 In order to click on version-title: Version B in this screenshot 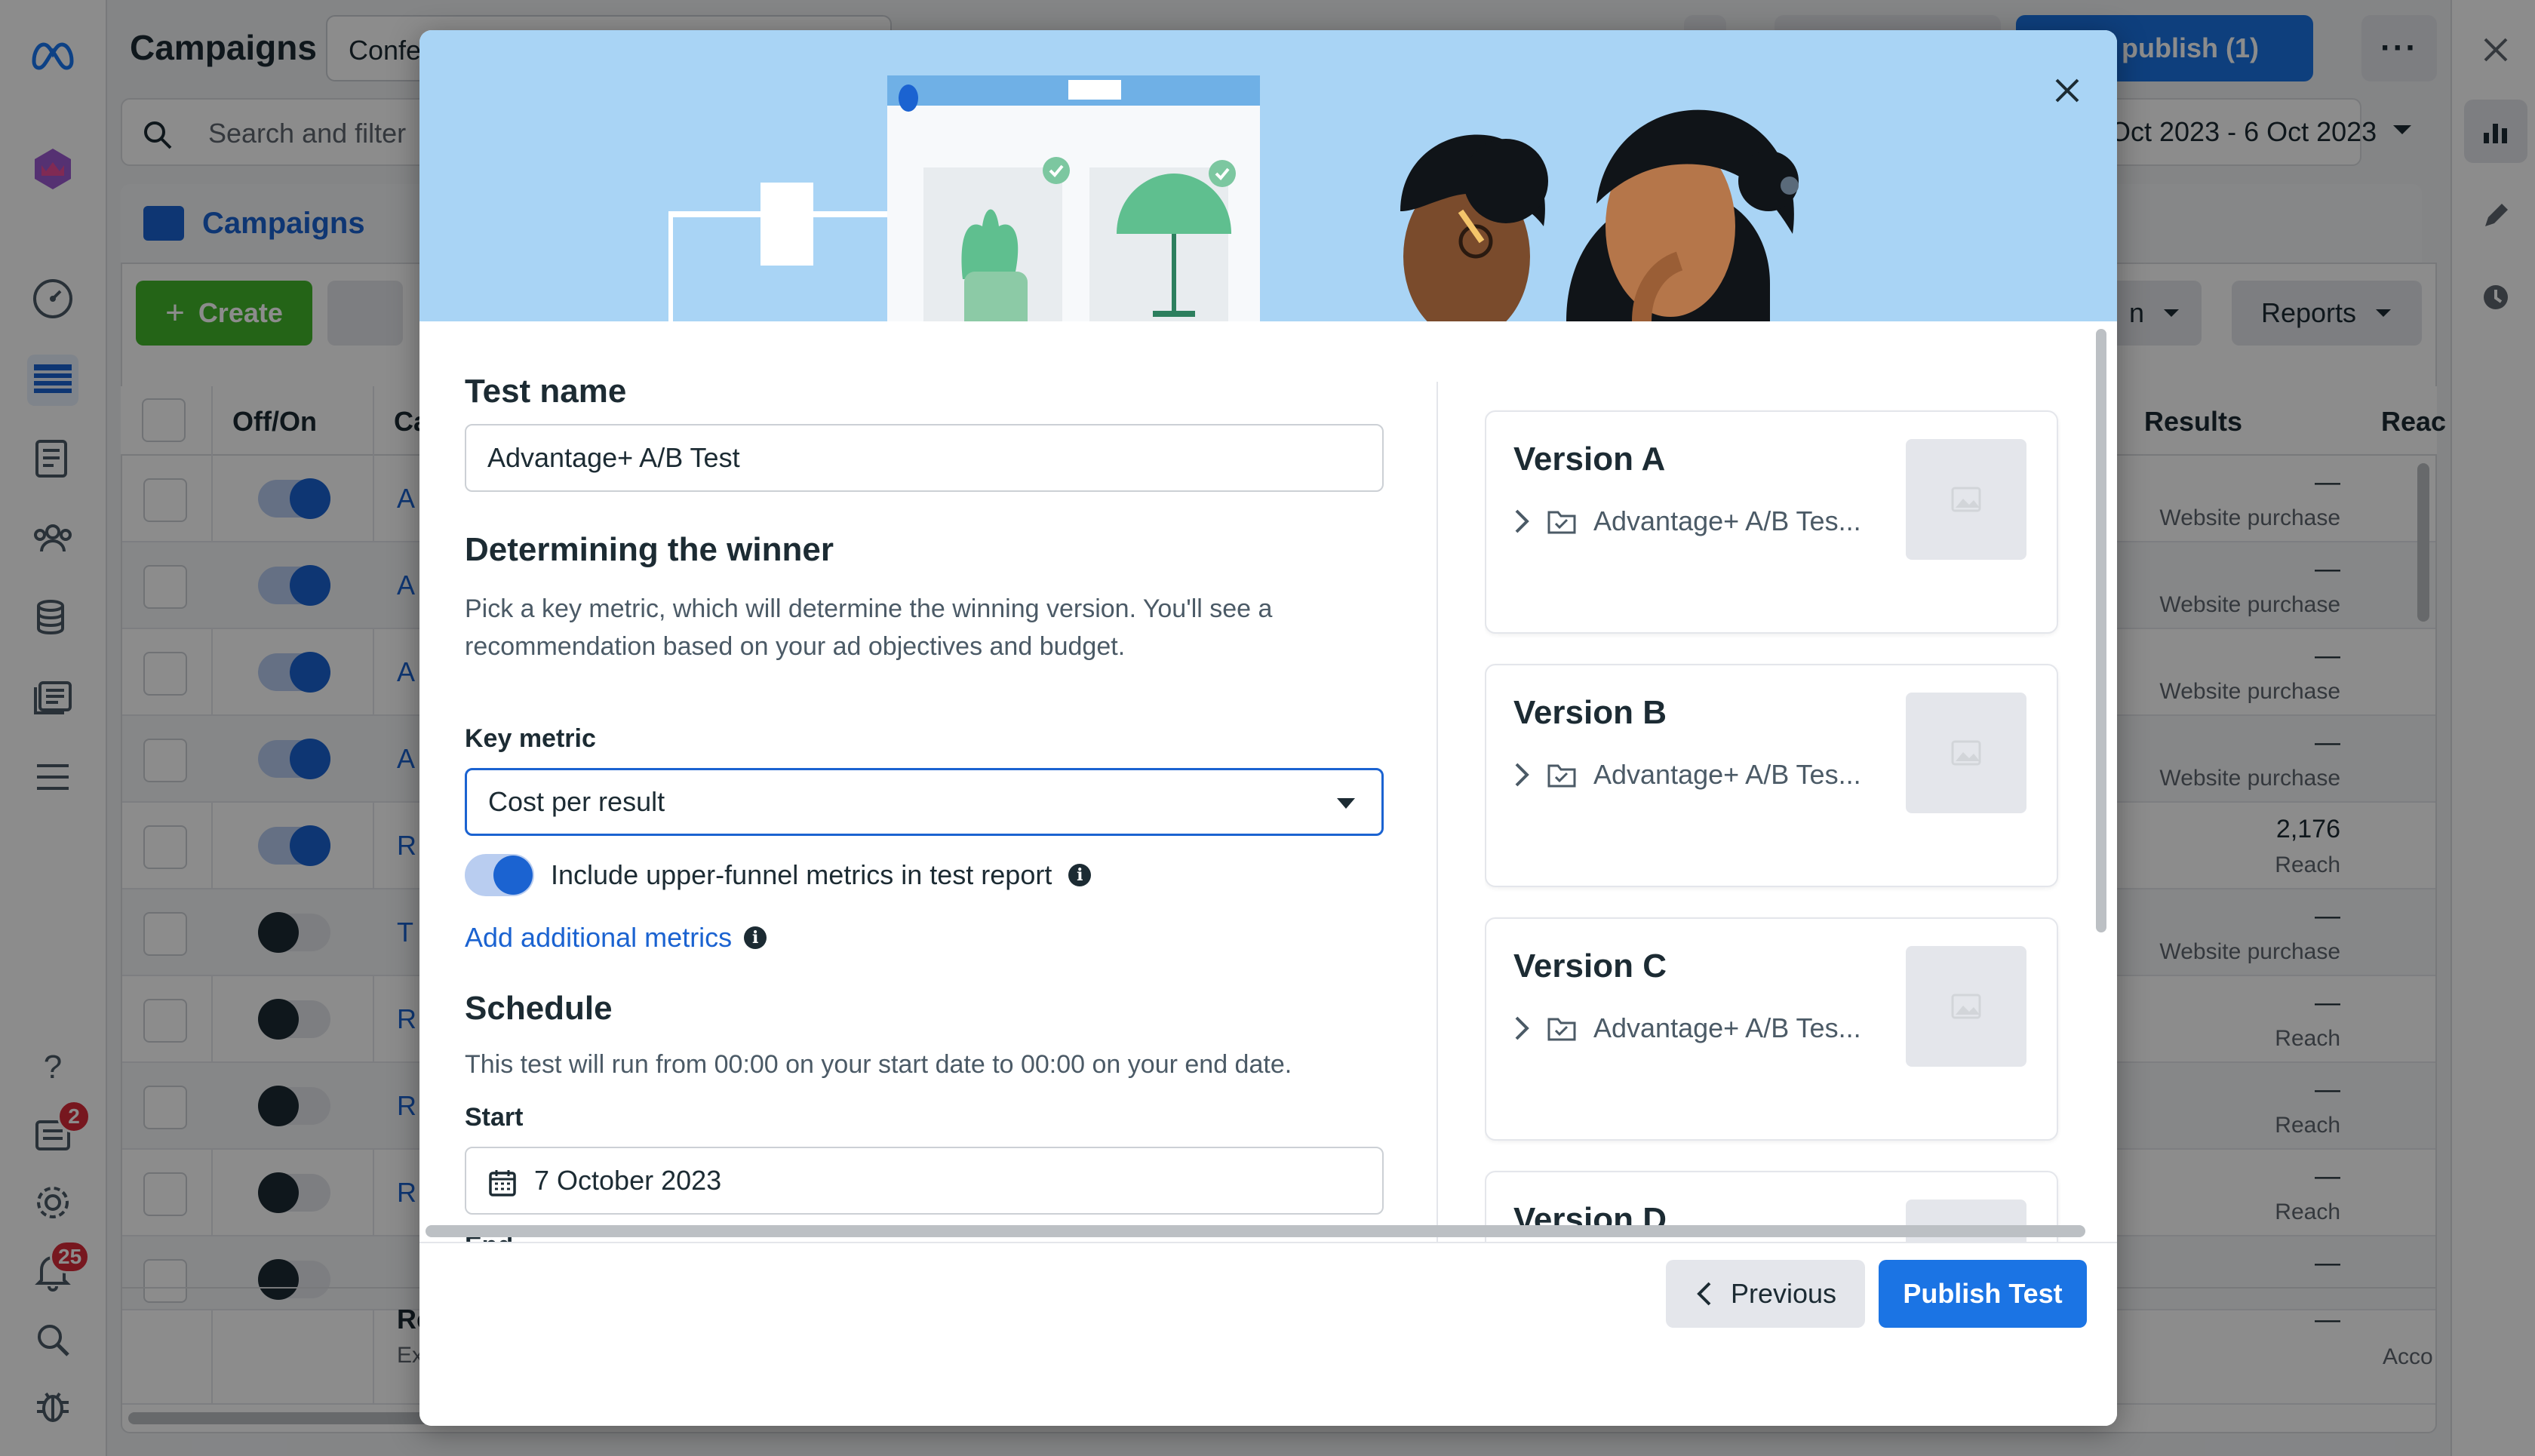, I will do `click(1590, 712)`.